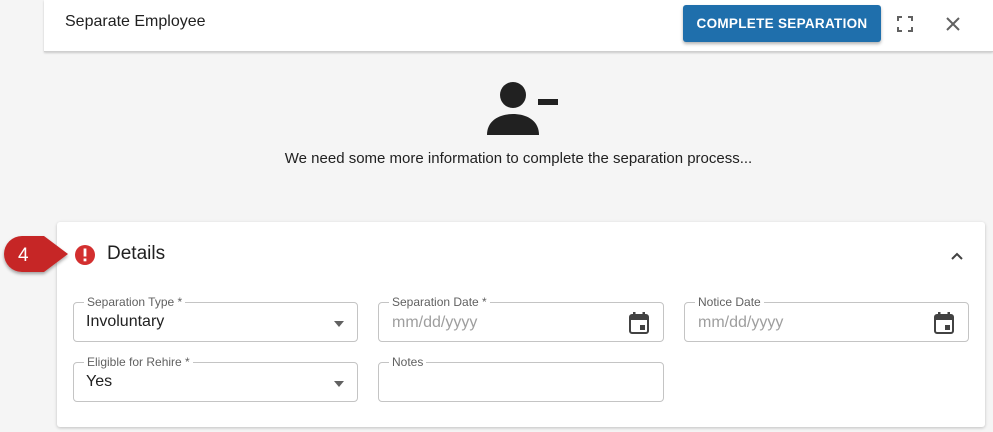 The width and height of the screenshot is (993, 432). I want to click on field-label: Notes, so click(408, 362).